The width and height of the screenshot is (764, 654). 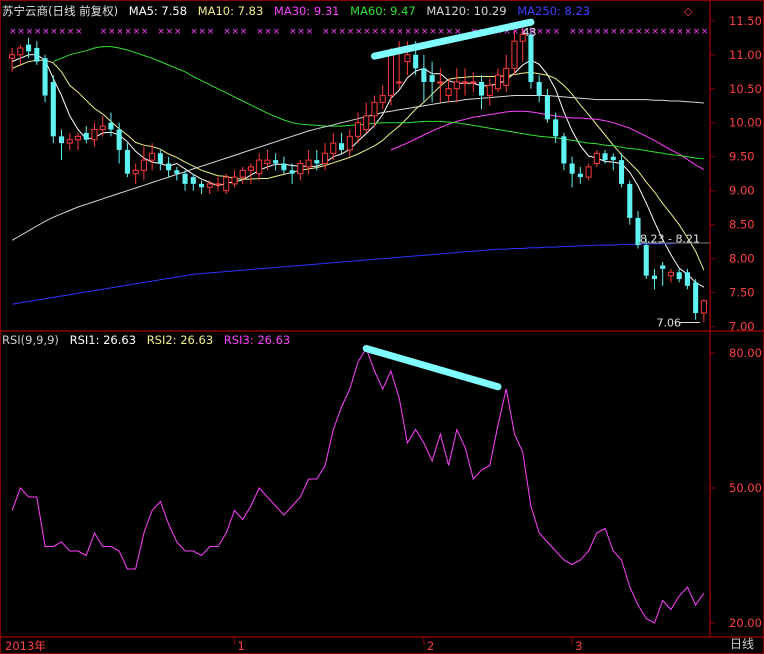 What do you see at coordinates (742, 293) in the screenshot?
I see `price-axis-label: 7.50` at bounding box center [742, 293].